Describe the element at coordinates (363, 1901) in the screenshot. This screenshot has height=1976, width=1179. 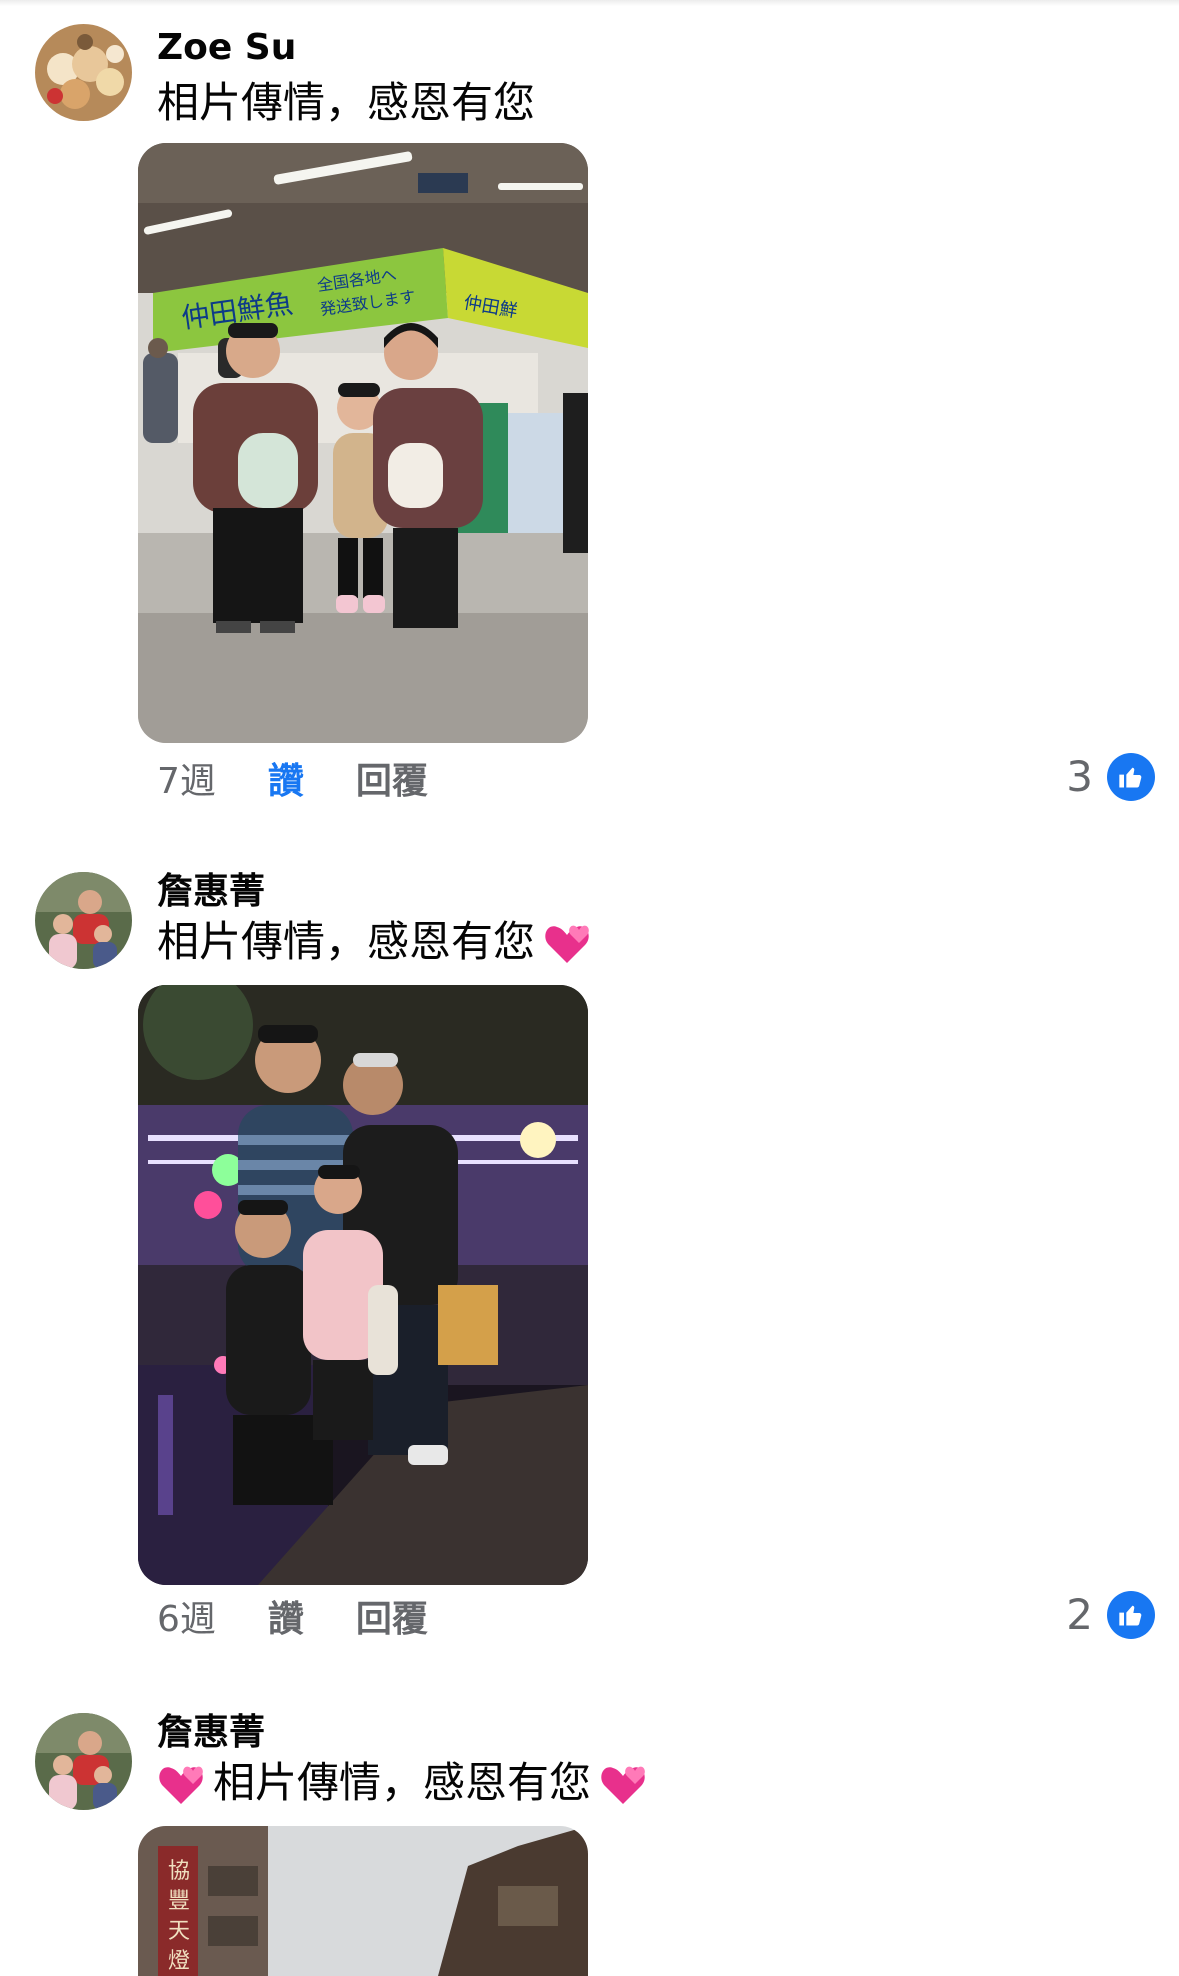
I see `comment-photo: 協 豐 天 燈` at that location.